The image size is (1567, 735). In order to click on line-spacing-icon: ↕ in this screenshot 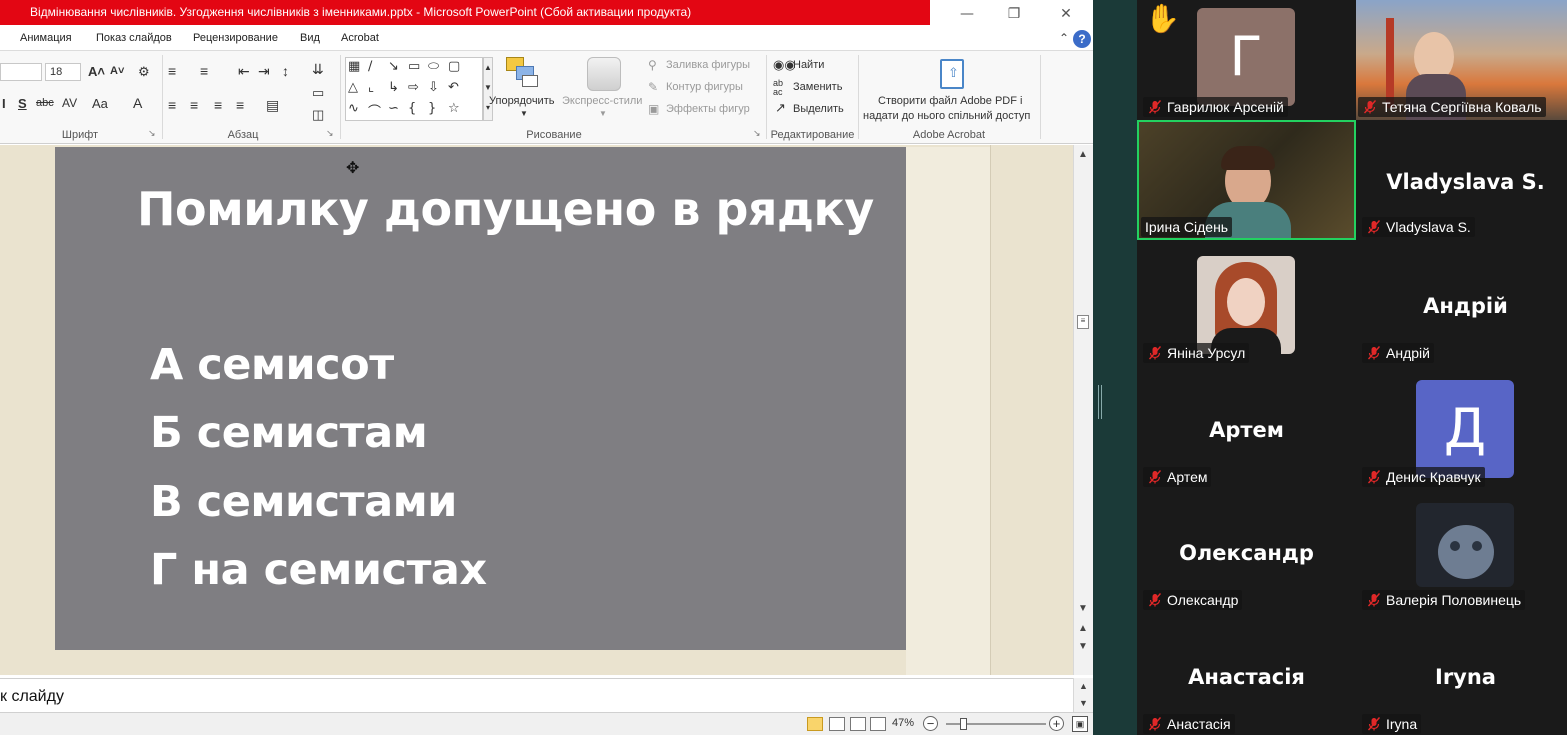, I will do `click(285, 71)`.